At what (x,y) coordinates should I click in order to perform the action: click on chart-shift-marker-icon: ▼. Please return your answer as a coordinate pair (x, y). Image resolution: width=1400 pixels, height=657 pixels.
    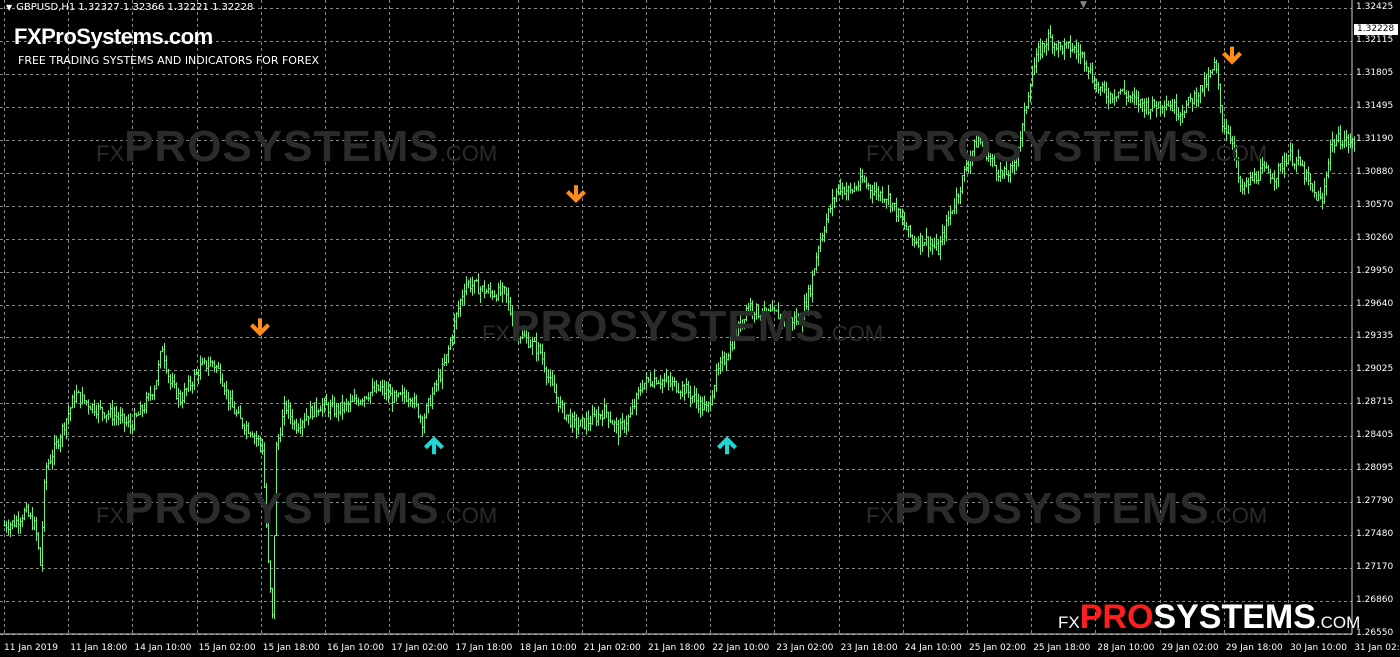
    Looking at the image, I should click on (1083, 5).